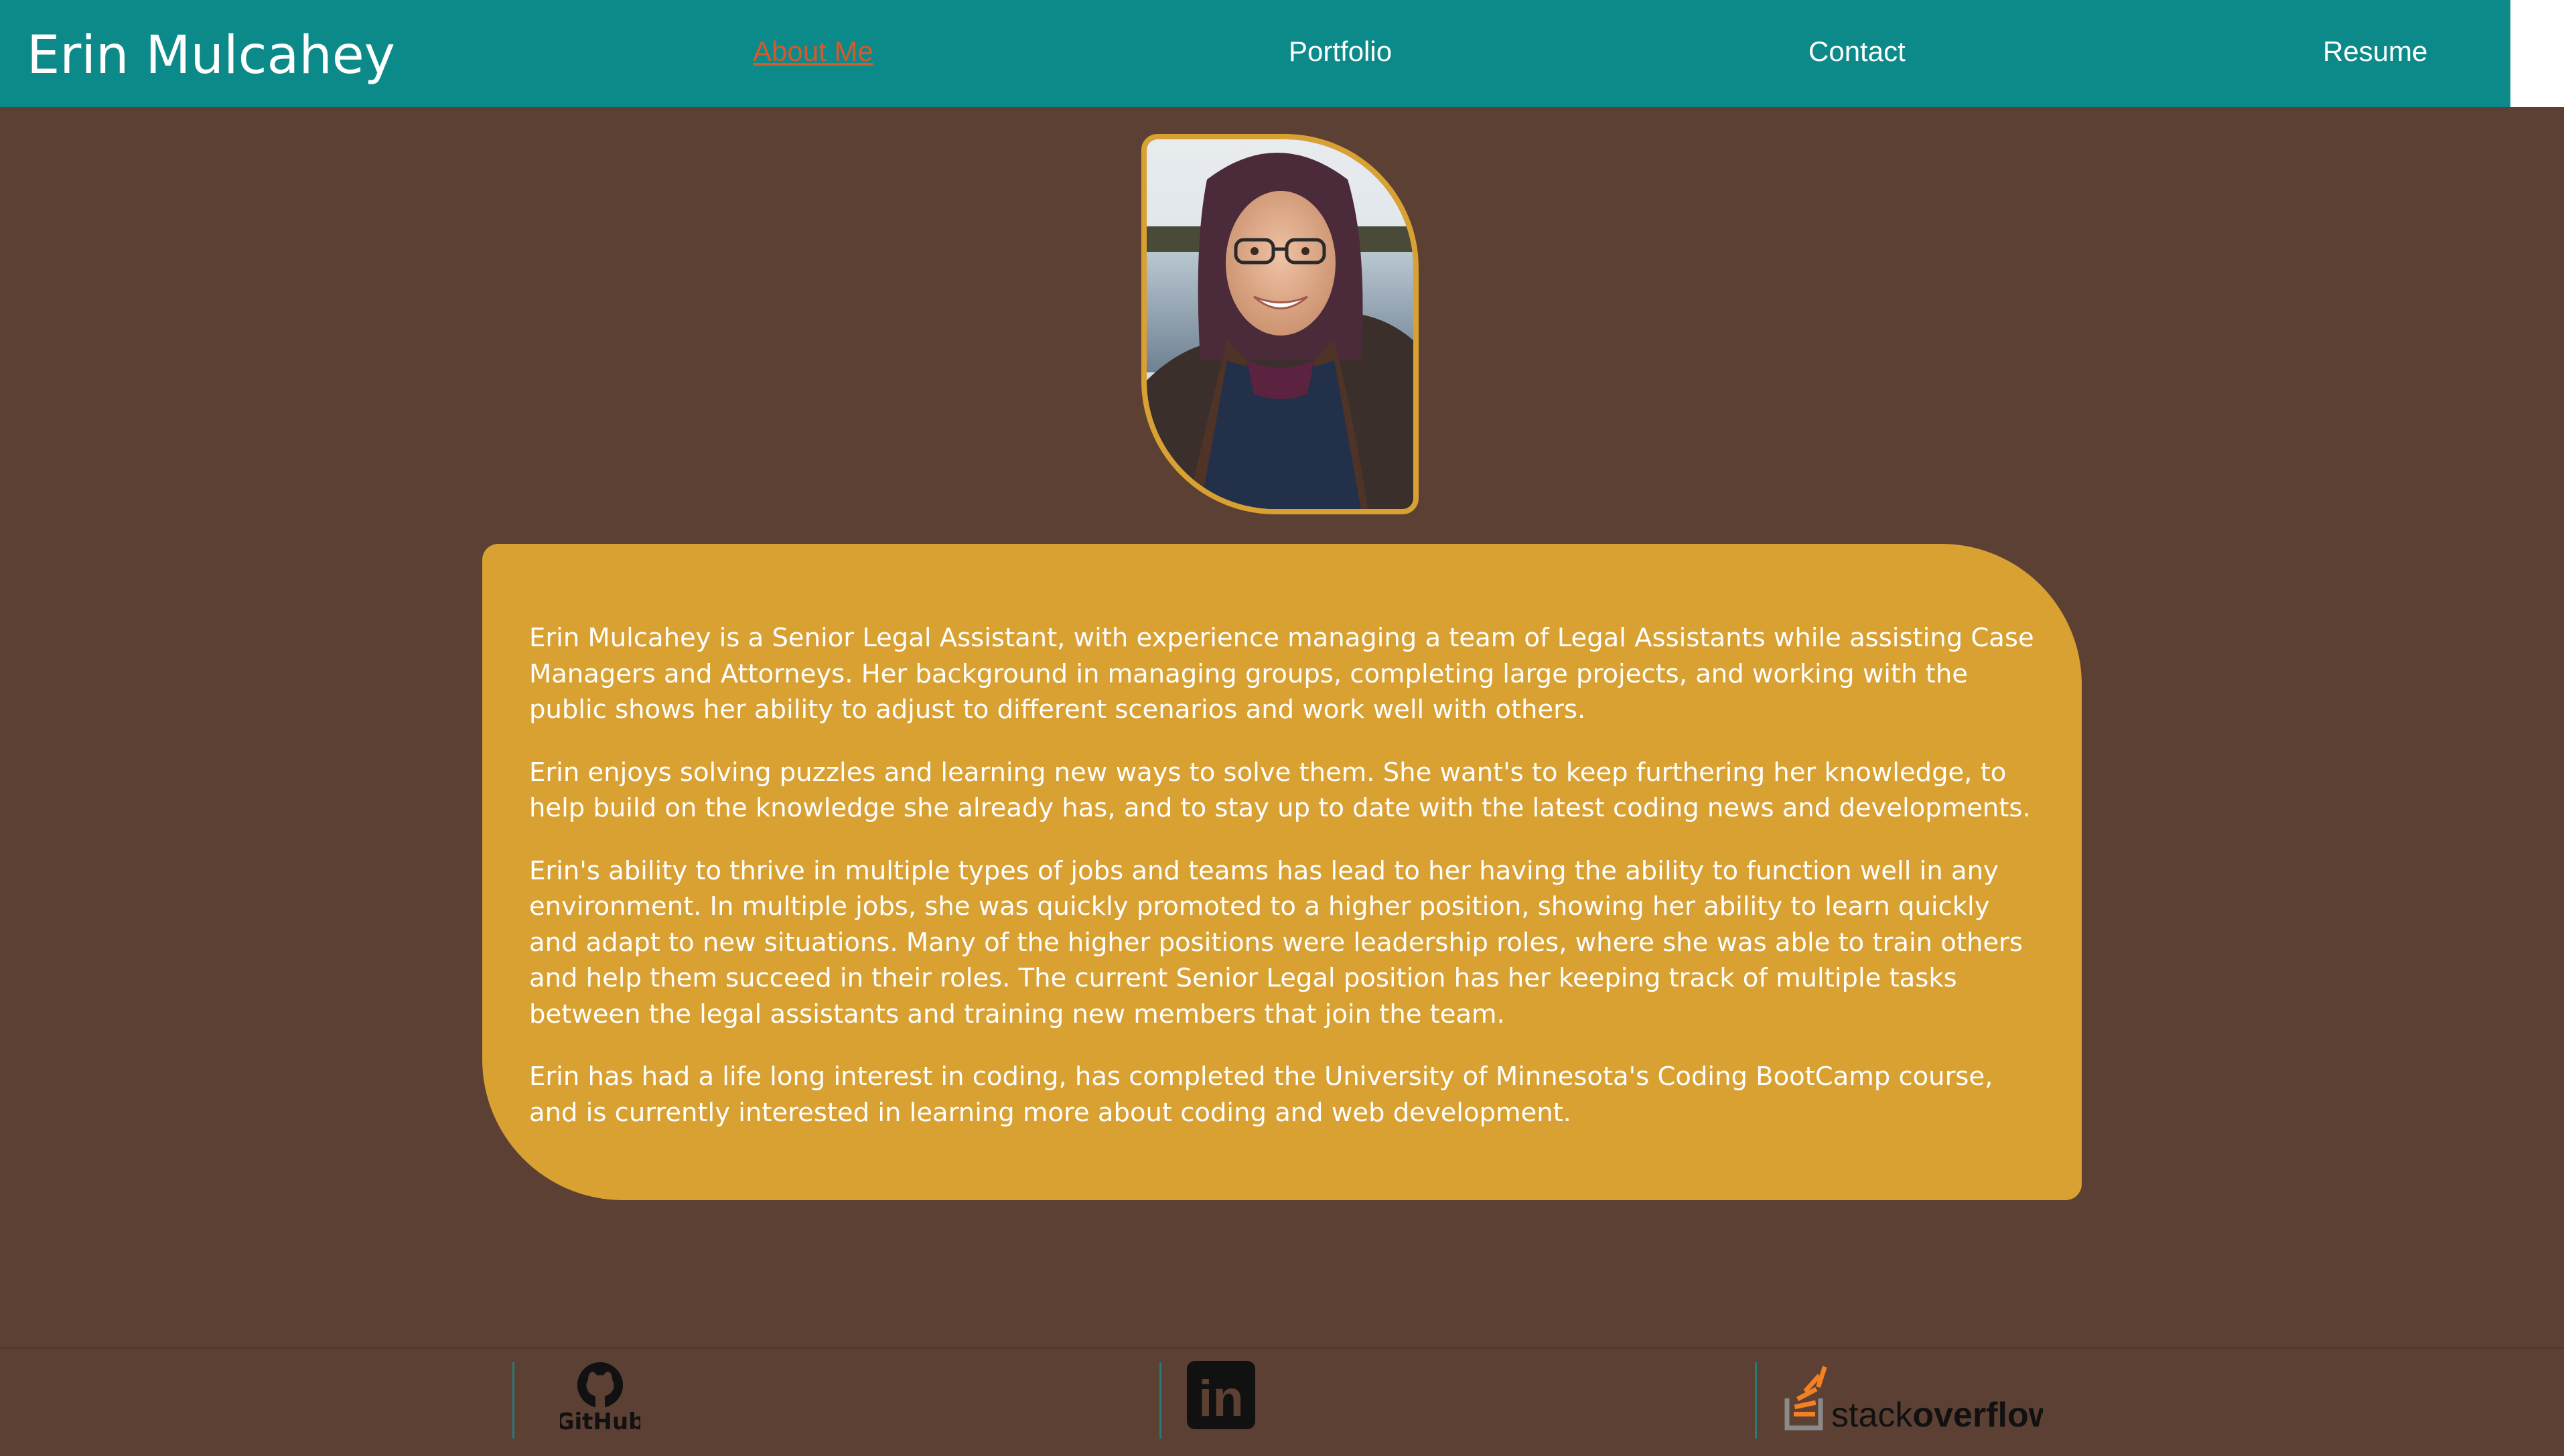  Describe the element at coordinates (1857, 52) in the screenshot. I see `nav-contact: Contact` at that location.